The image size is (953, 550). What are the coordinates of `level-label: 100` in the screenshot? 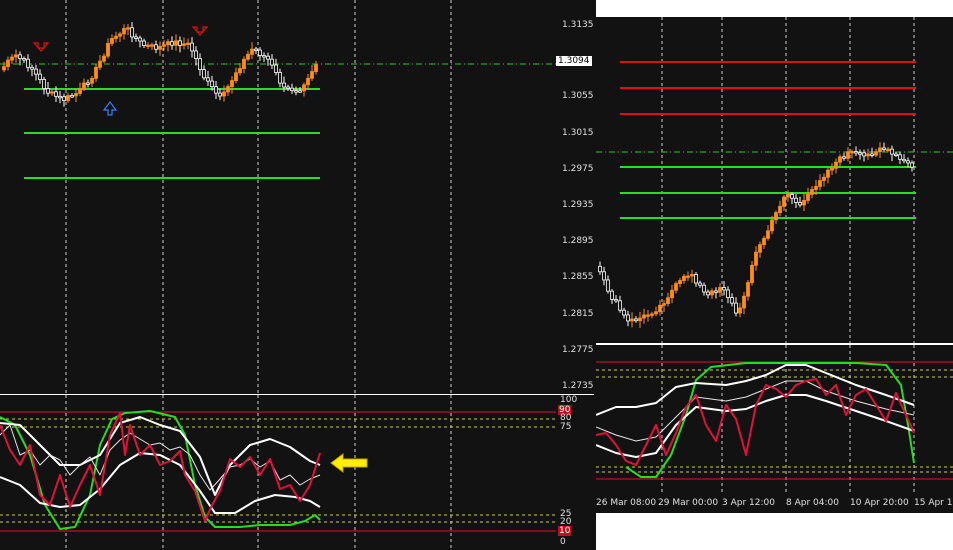 It's located at (569, 400).